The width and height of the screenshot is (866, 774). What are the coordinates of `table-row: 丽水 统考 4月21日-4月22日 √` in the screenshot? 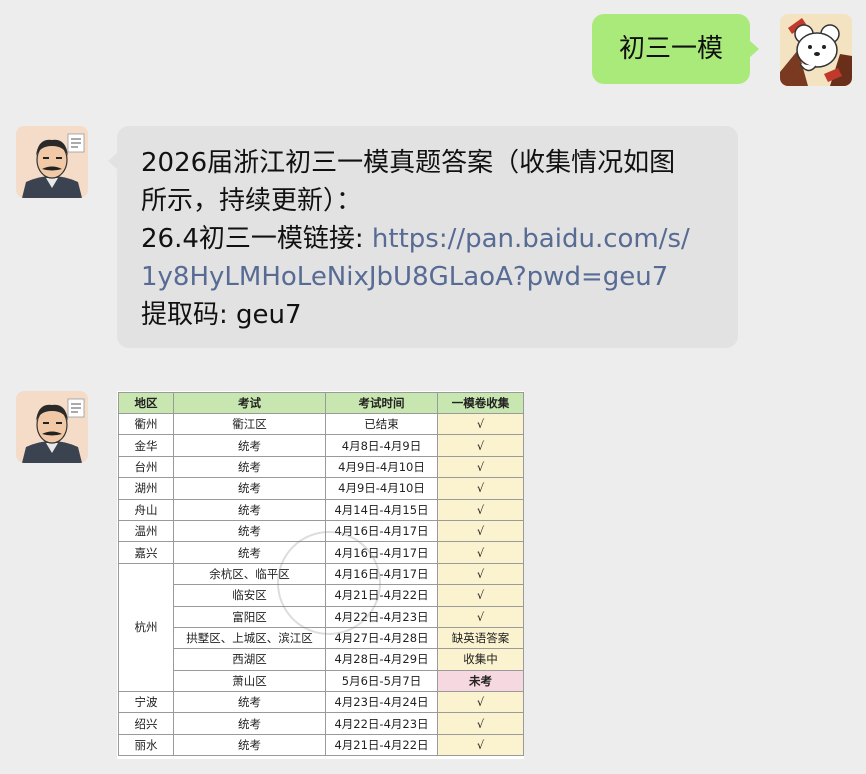 It's located at (321, 745).